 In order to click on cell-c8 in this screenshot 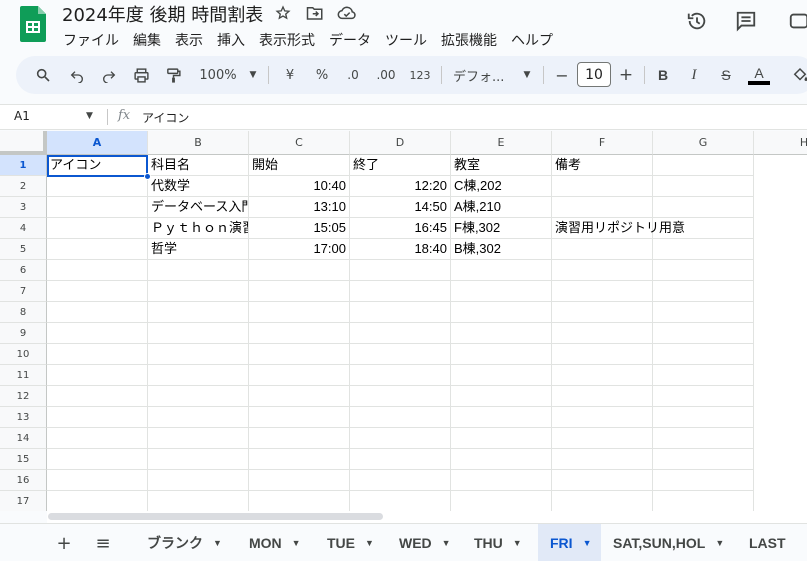, I will do `click(299, 312)`.